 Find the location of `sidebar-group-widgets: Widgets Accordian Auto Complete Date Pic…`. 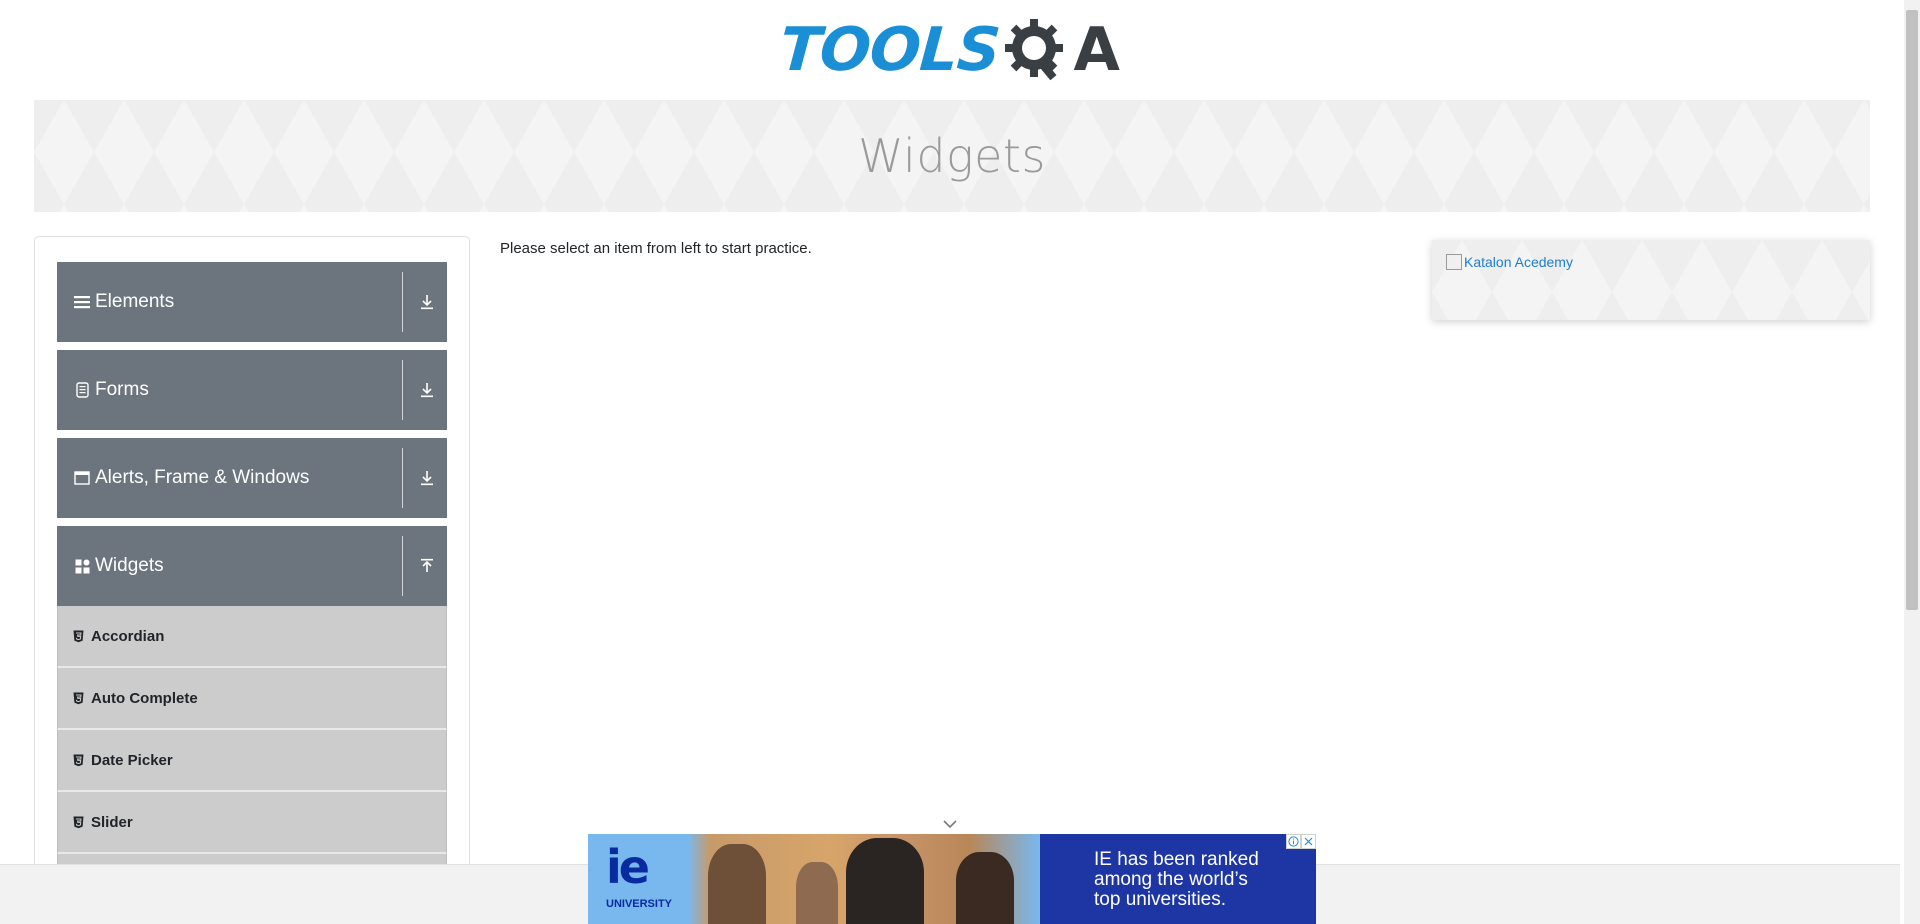

sidebar-group-widgets: Widgets Accordian Auto Complete Date Pic… is located at coordinates (252, 721).